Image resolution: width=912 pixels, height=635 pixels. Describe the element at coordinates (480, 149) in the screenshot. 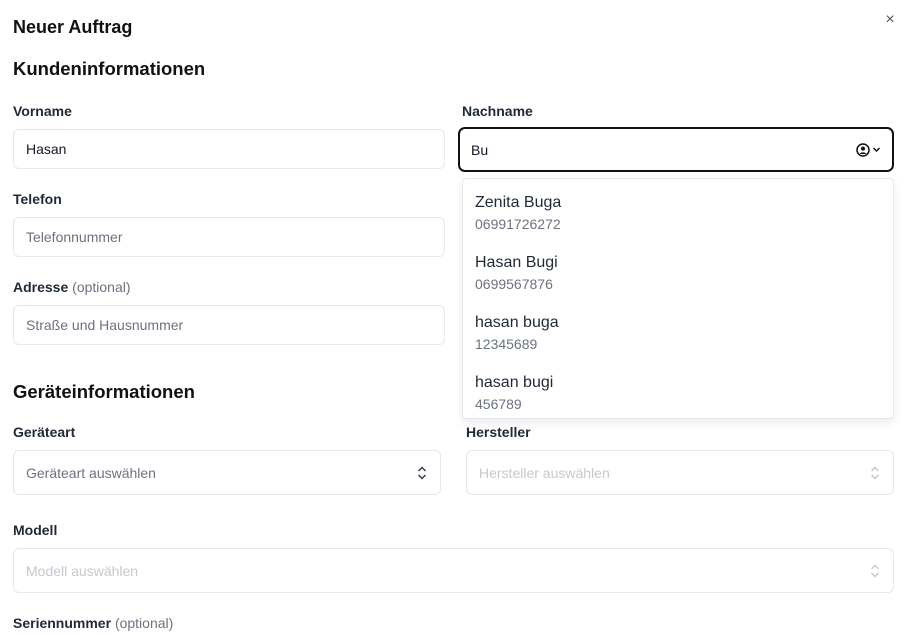

I see `last-name-value: Bu` at that location.